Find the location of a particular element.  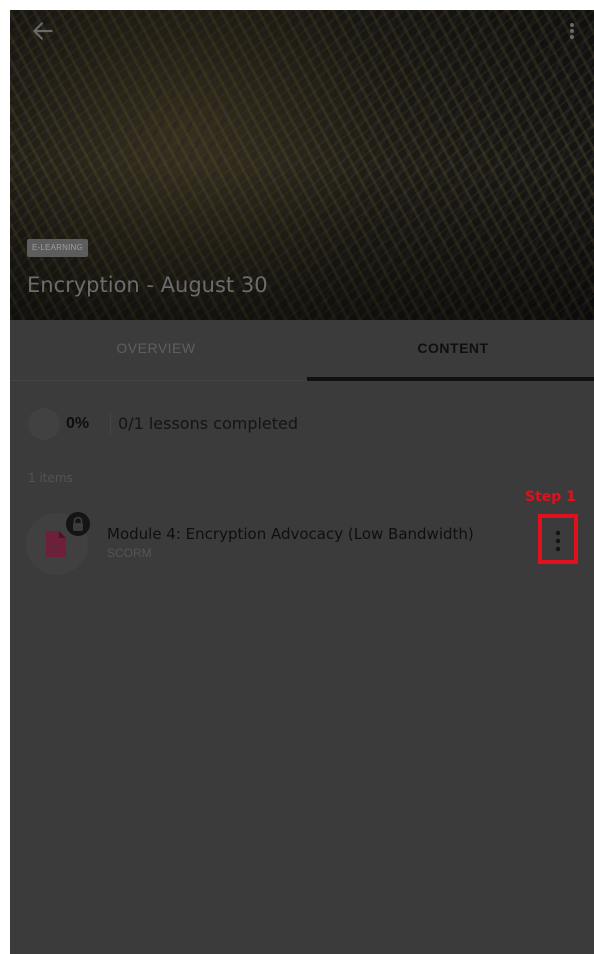

item-thumbnail is located at coordinates (58, 543).